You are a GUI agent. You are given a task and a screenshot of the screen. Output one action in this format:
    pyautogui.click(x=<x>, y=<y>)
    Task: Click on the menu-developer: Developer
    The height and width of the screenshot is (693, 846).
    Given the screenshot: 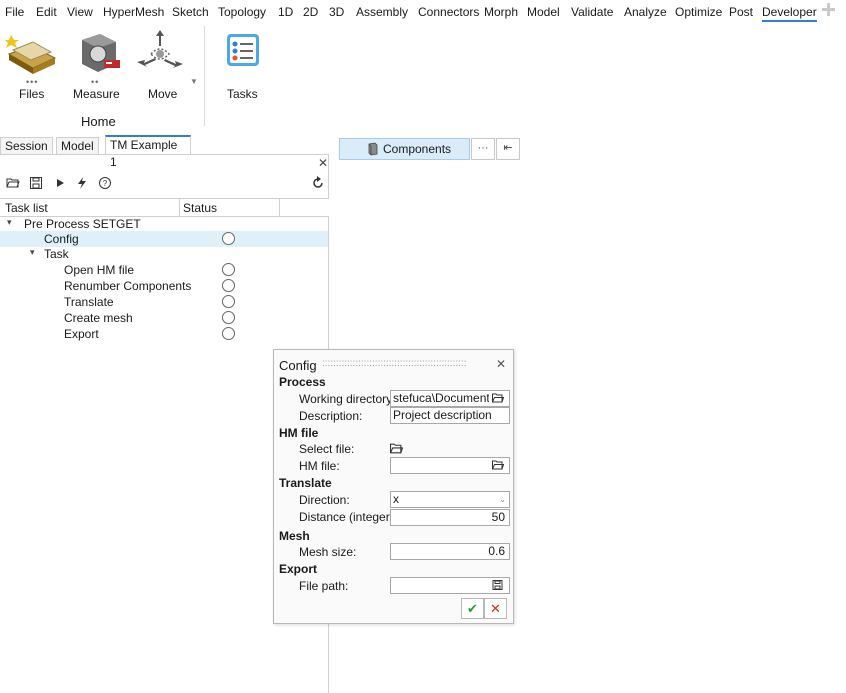 What is the action you would take?
    pyautogui.click(x=789, y=13)
    